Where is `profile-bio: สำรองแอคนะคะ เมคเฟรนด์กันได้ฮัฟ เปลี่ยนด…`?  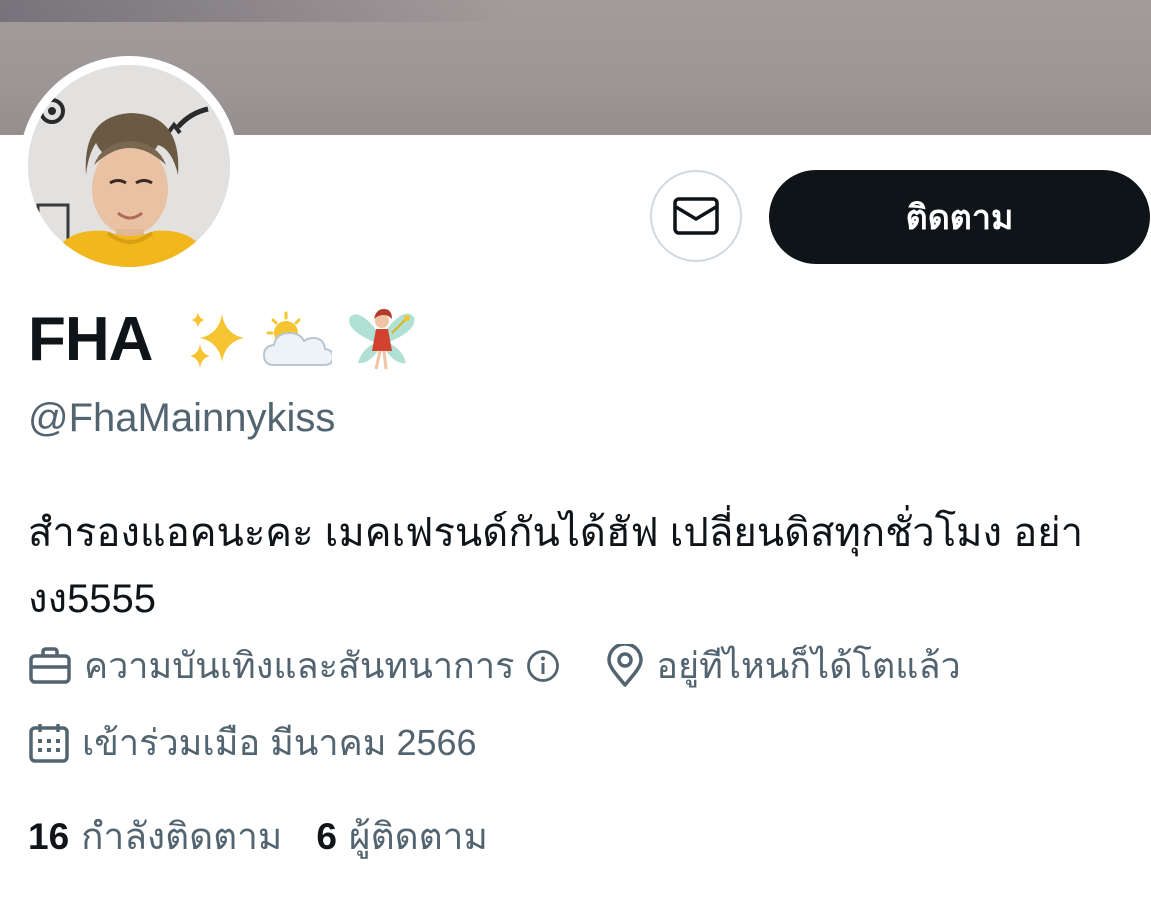
profile-bio: สำรองแอคนะคะ เมคเฟรนด์กันได้ฮัฟ เปลี่ยนด… is located at coordinates (556, 566).